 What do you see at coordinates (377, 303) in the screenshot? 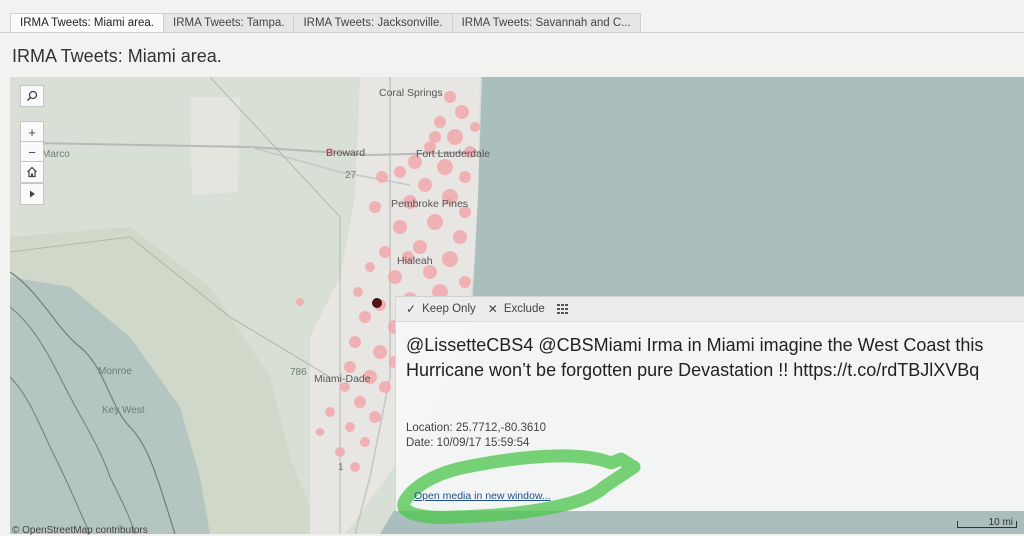
I see `selected-tweet-point` at bounding box center [377, 303].